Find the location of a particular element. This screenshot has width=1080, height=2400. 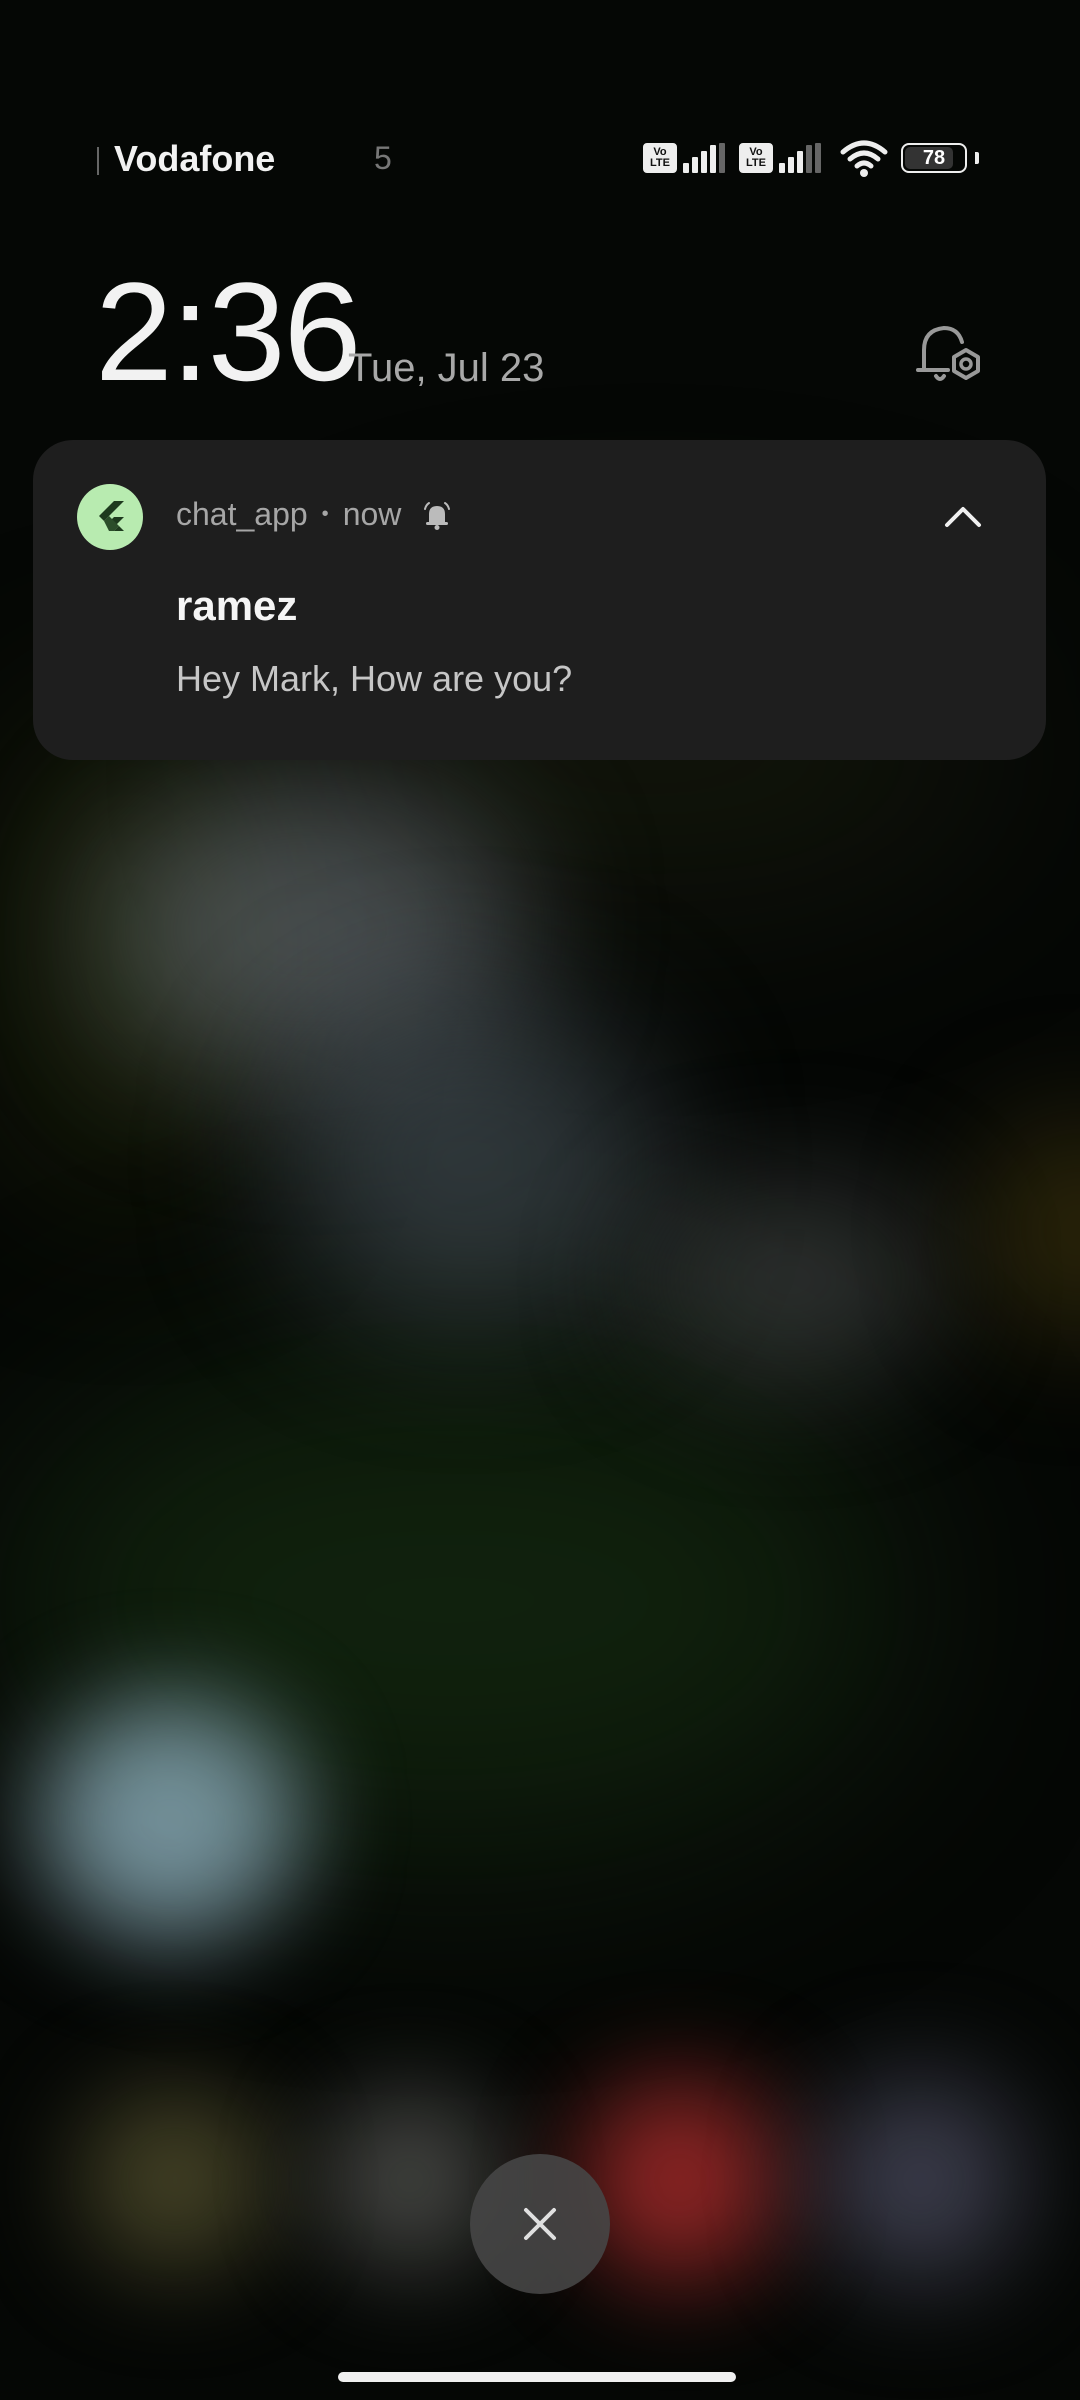

clear-notifications-button is located at coordinates (540, 2224).